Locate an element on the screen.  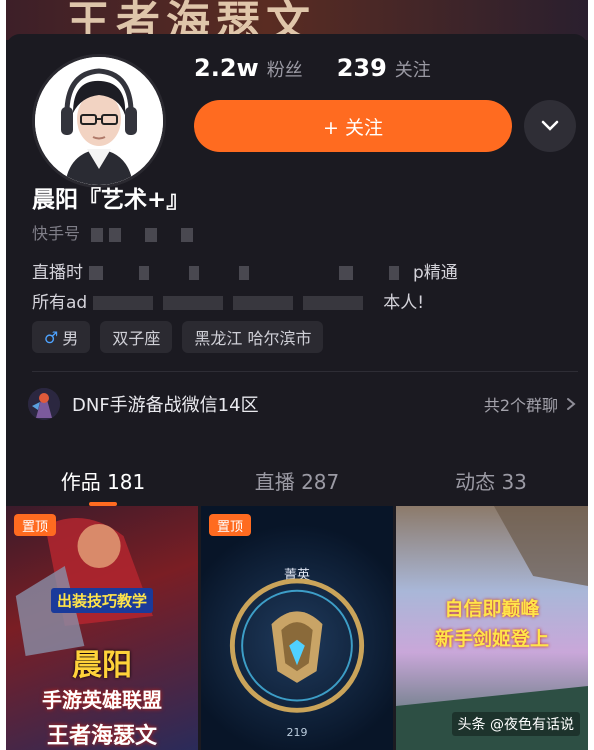
profile-name: 晨阳『艺术+』 is located at coordinates (111, 200).